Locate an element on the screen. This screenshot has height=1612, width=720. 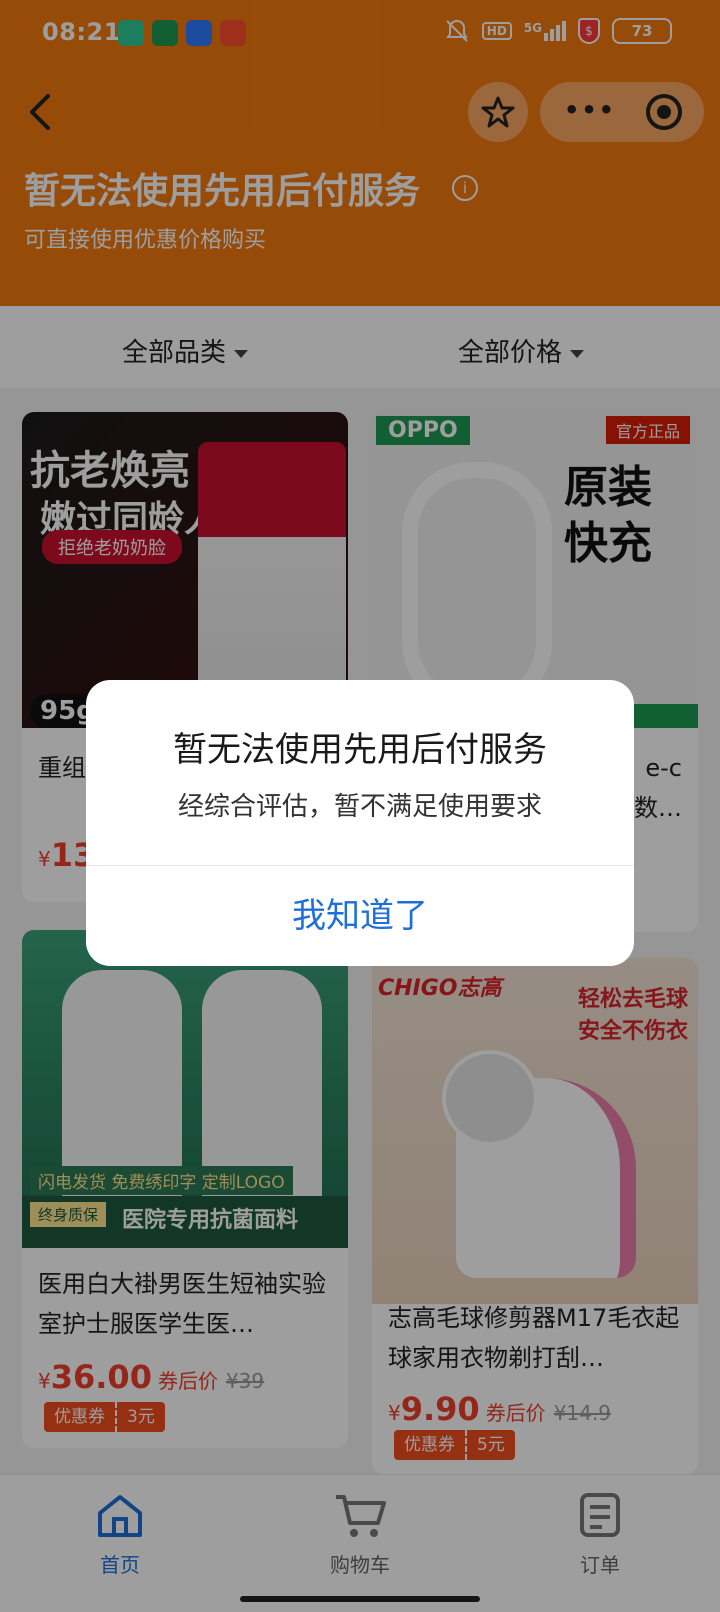
dialog-confirm-button: 我知道了 is located at coordinates (360, 916).